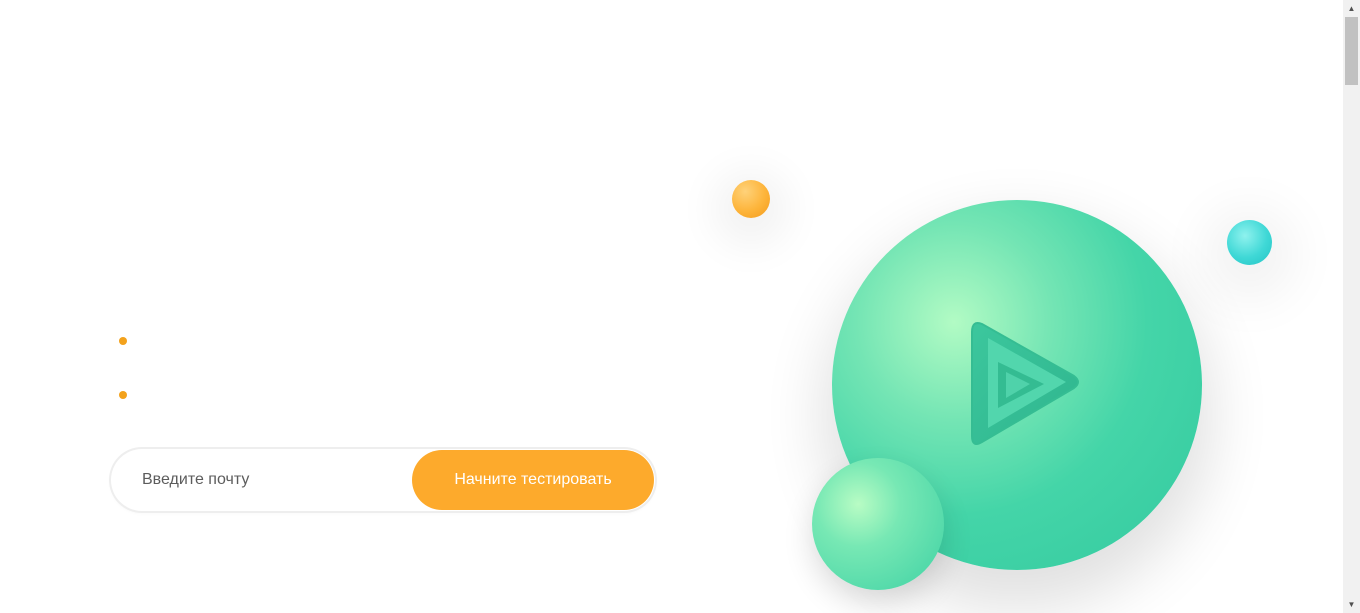 The height and width of the screenshot is (613, 1360). Describe the element at coordinates (1249, 242) in the screenshot. I see `teal-sphere` at that location.